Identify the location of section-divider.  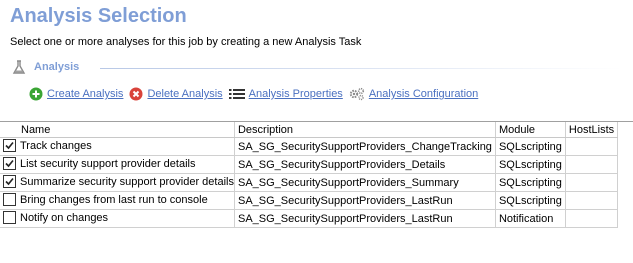
(361, 68).